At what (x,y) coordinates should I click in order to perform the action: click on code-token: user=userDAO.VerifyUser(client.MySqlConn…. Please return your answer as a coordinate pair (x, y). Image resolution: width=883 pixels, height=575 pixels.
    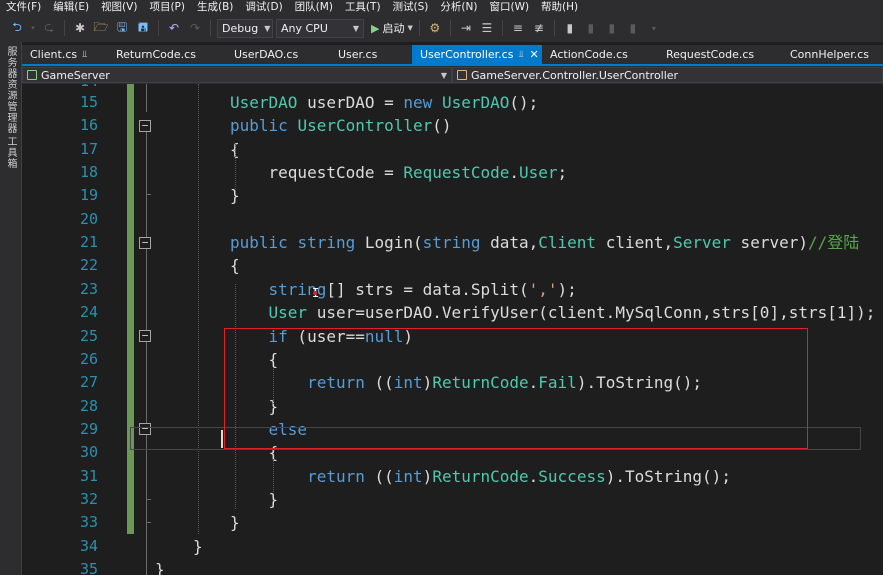
    Looking at the image, I should click on (591, 313).